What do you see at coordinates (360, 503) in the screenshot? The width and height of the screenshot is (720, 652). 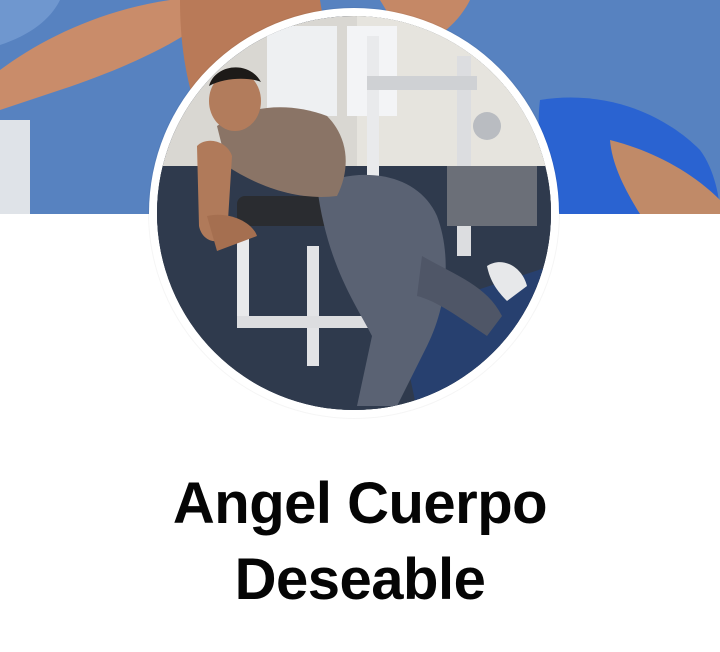 I see `profile-name-line1: Angel Cuerpo` at bounding box center [360, 503].